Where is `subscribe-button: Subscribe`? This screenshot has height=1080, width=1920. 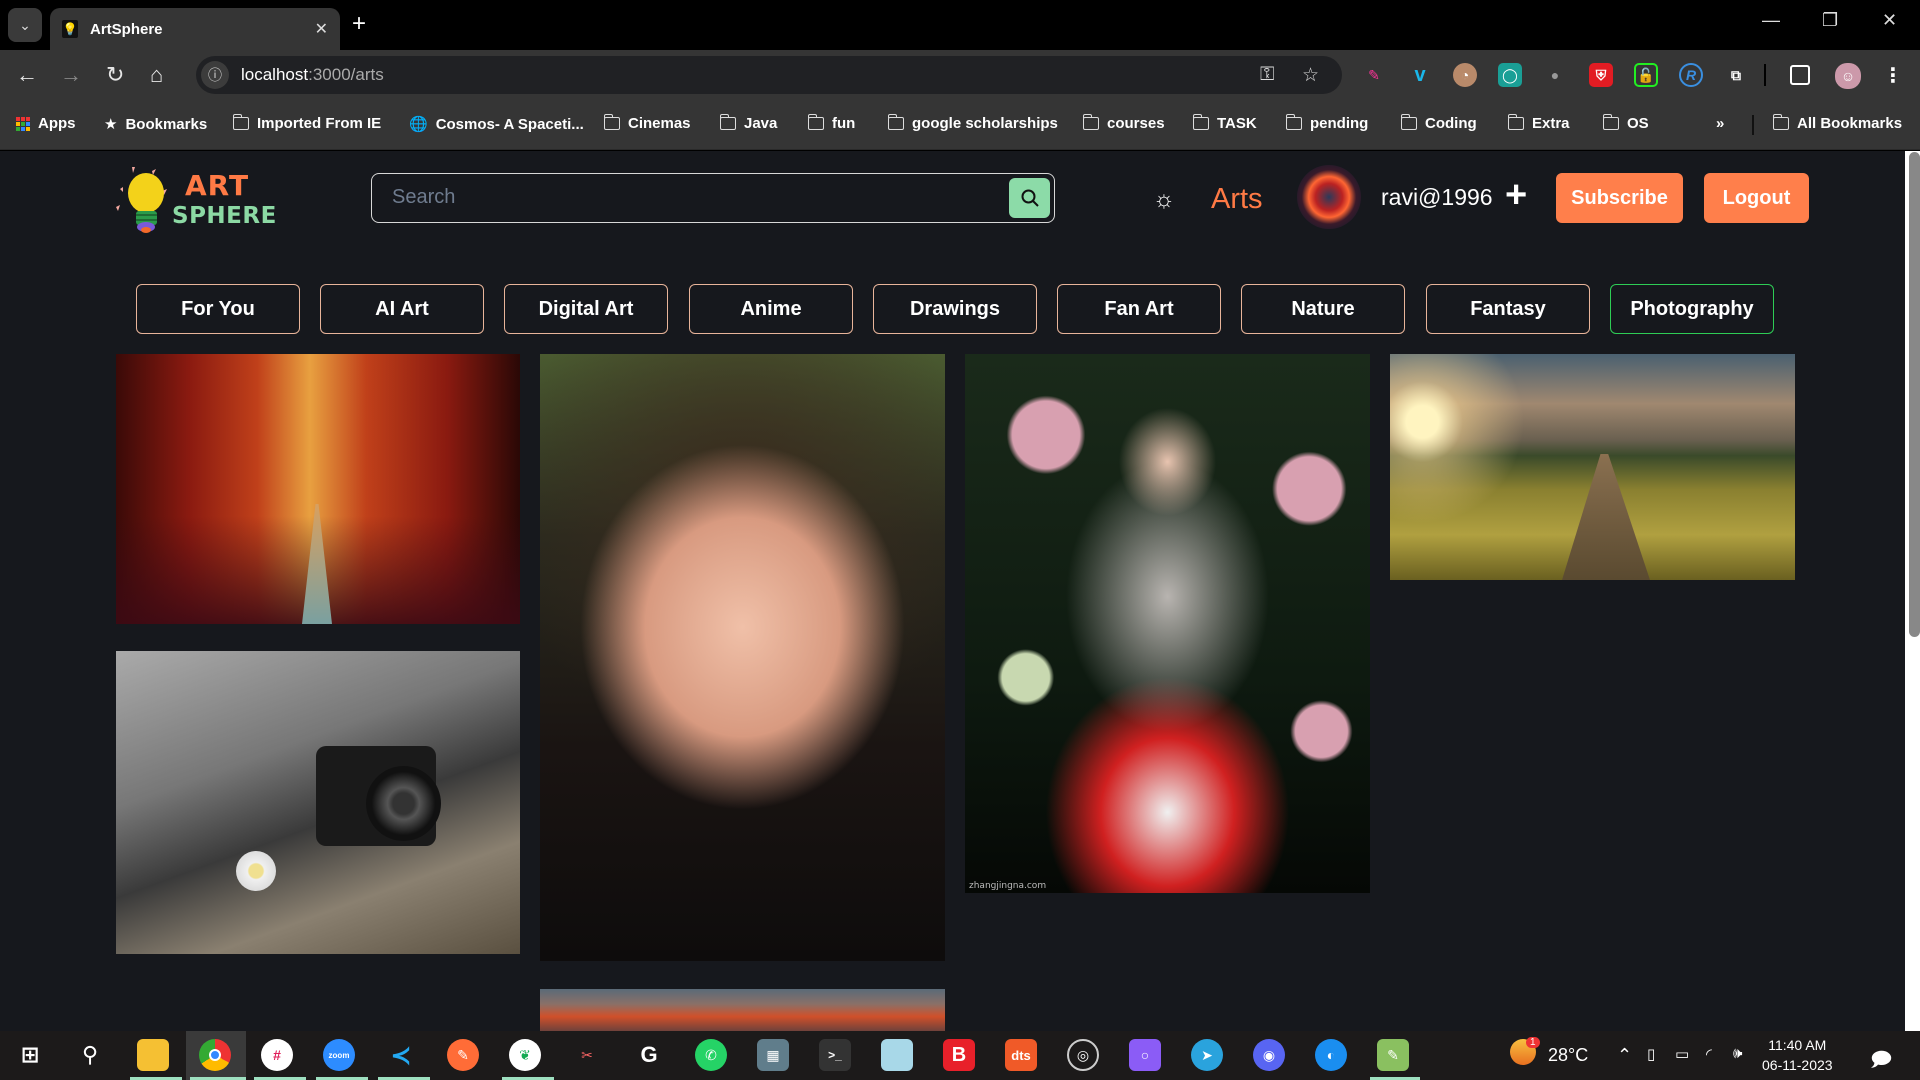
subscribe-button: Subscribe is located at coordinates (1619, 198).